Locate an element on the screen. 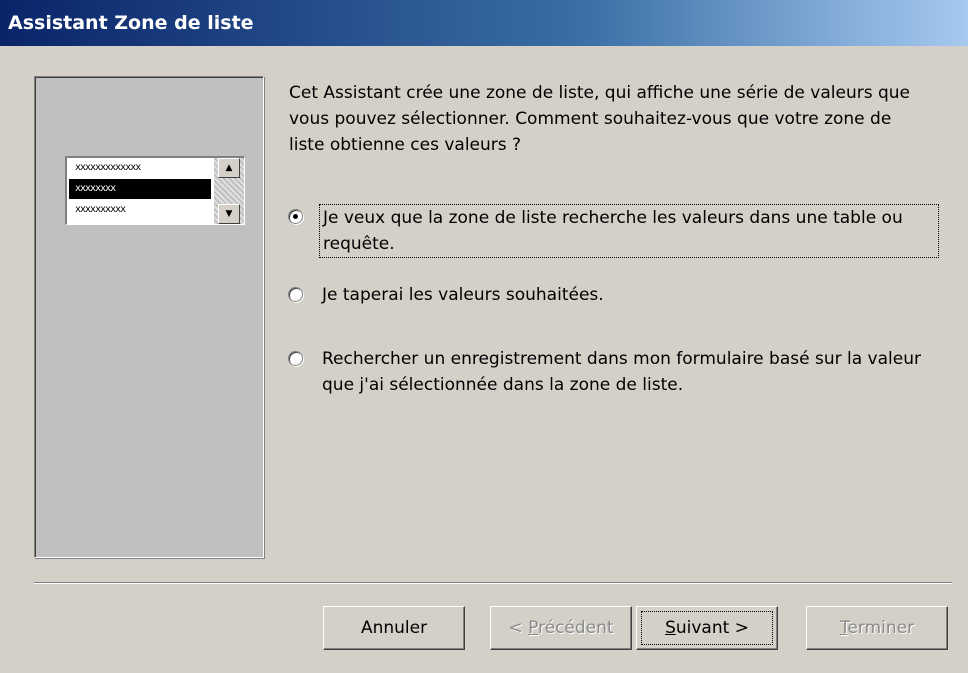 The image size is (968, 673). preview-row: xxxxxxxxxx is located at coordinates (100, 209).